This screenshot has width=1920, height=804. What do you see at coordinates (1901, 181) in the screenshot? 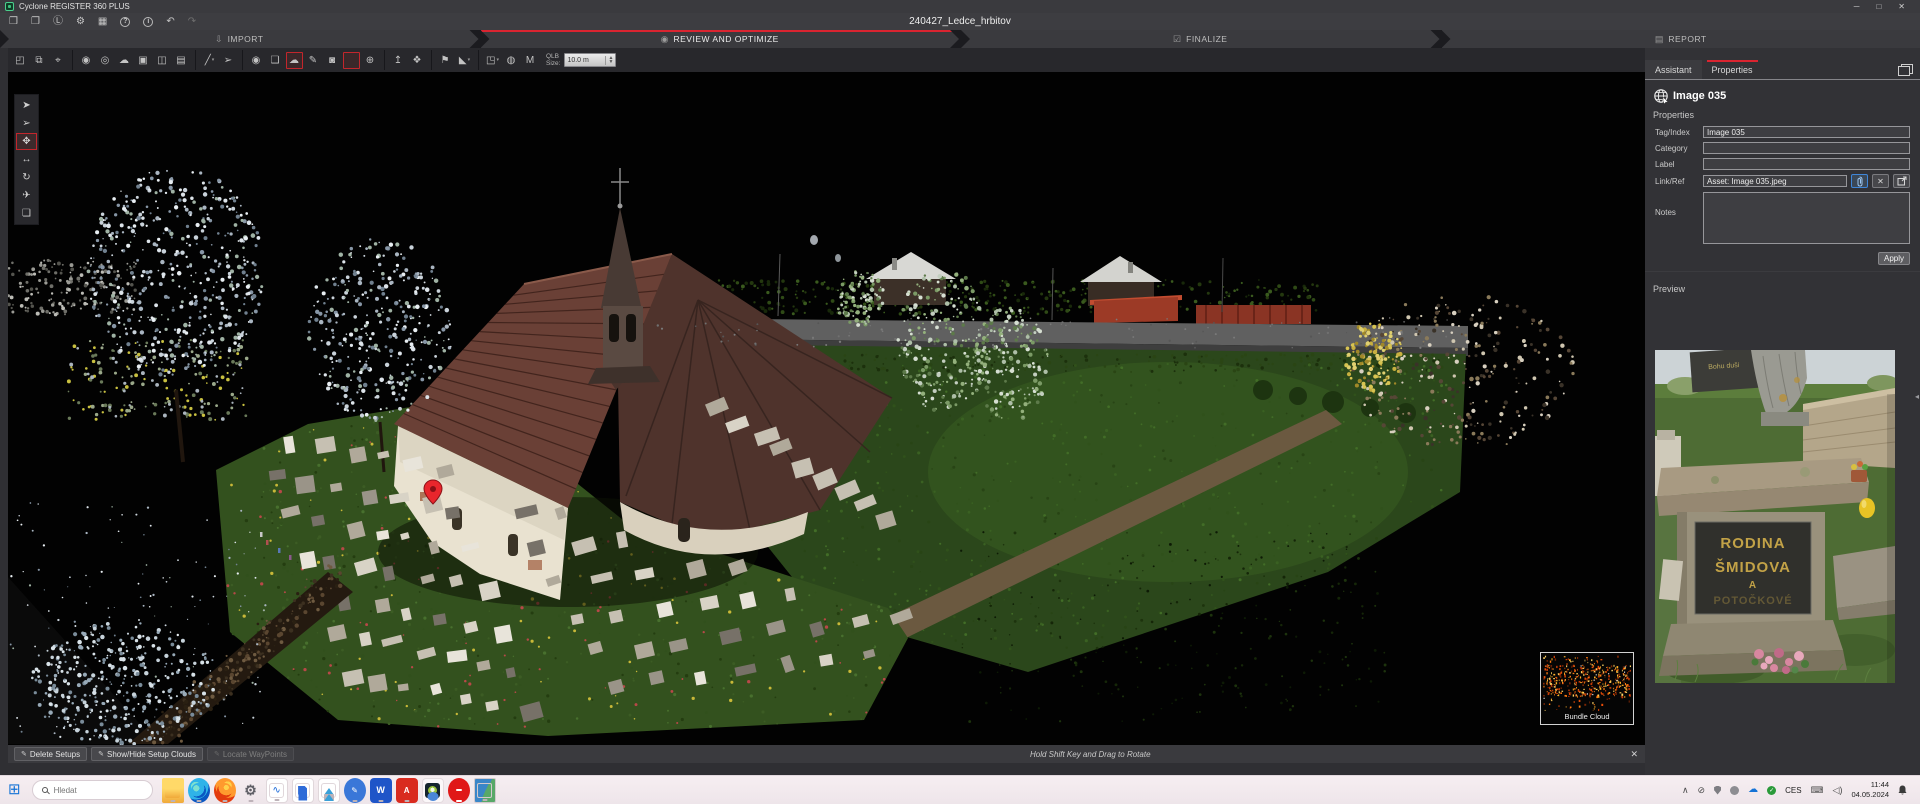
I see `open-link-icon` at bounding box center [1901, 181].